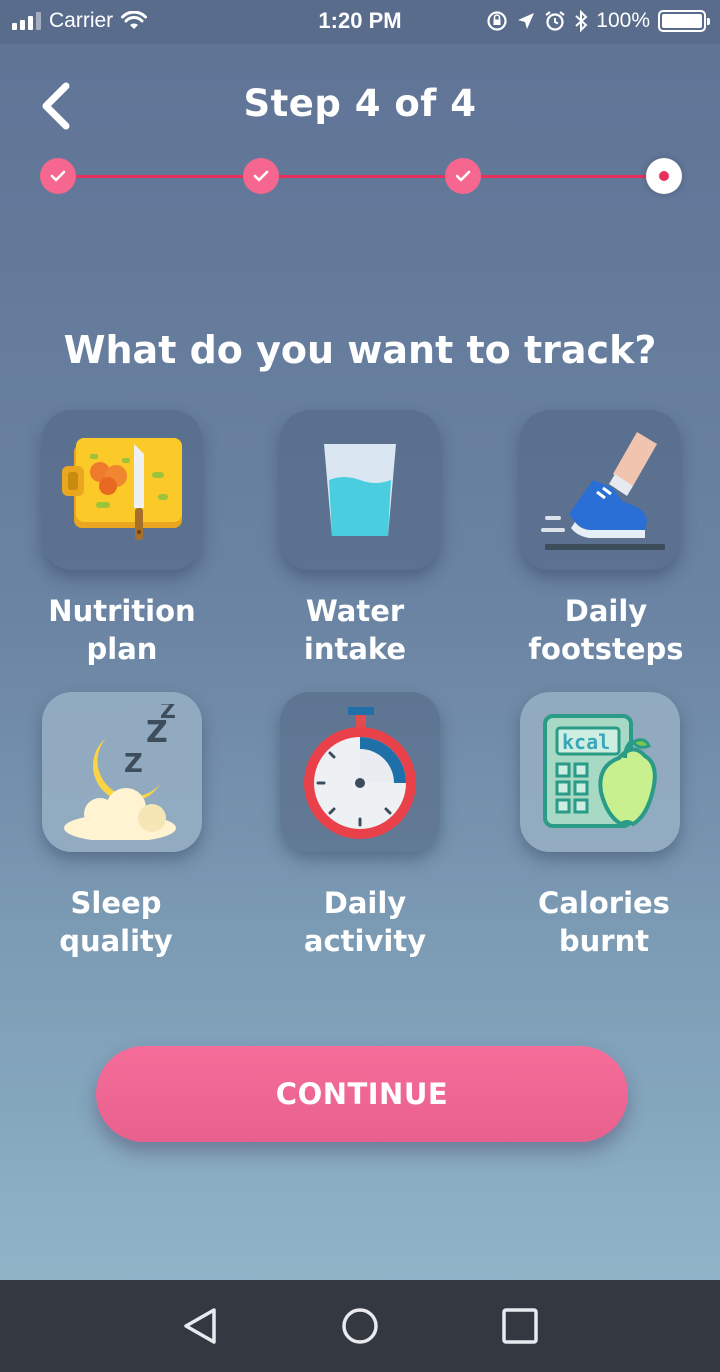 This screenshot has height=1372, width=720. Describe the element at coordinates (606, 630) in the screenshot. I see `option-label-footsteps: Daily footsteps` at that location.